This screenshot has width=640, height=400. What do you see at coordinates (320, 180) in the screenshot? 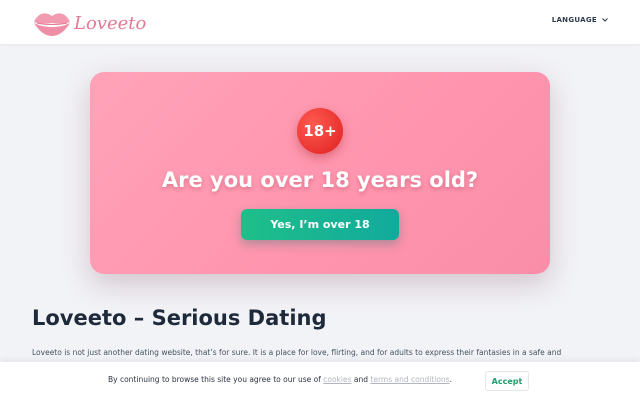
I see `age-question: Are you over 18 years old?` at bounding box center [320, 180].